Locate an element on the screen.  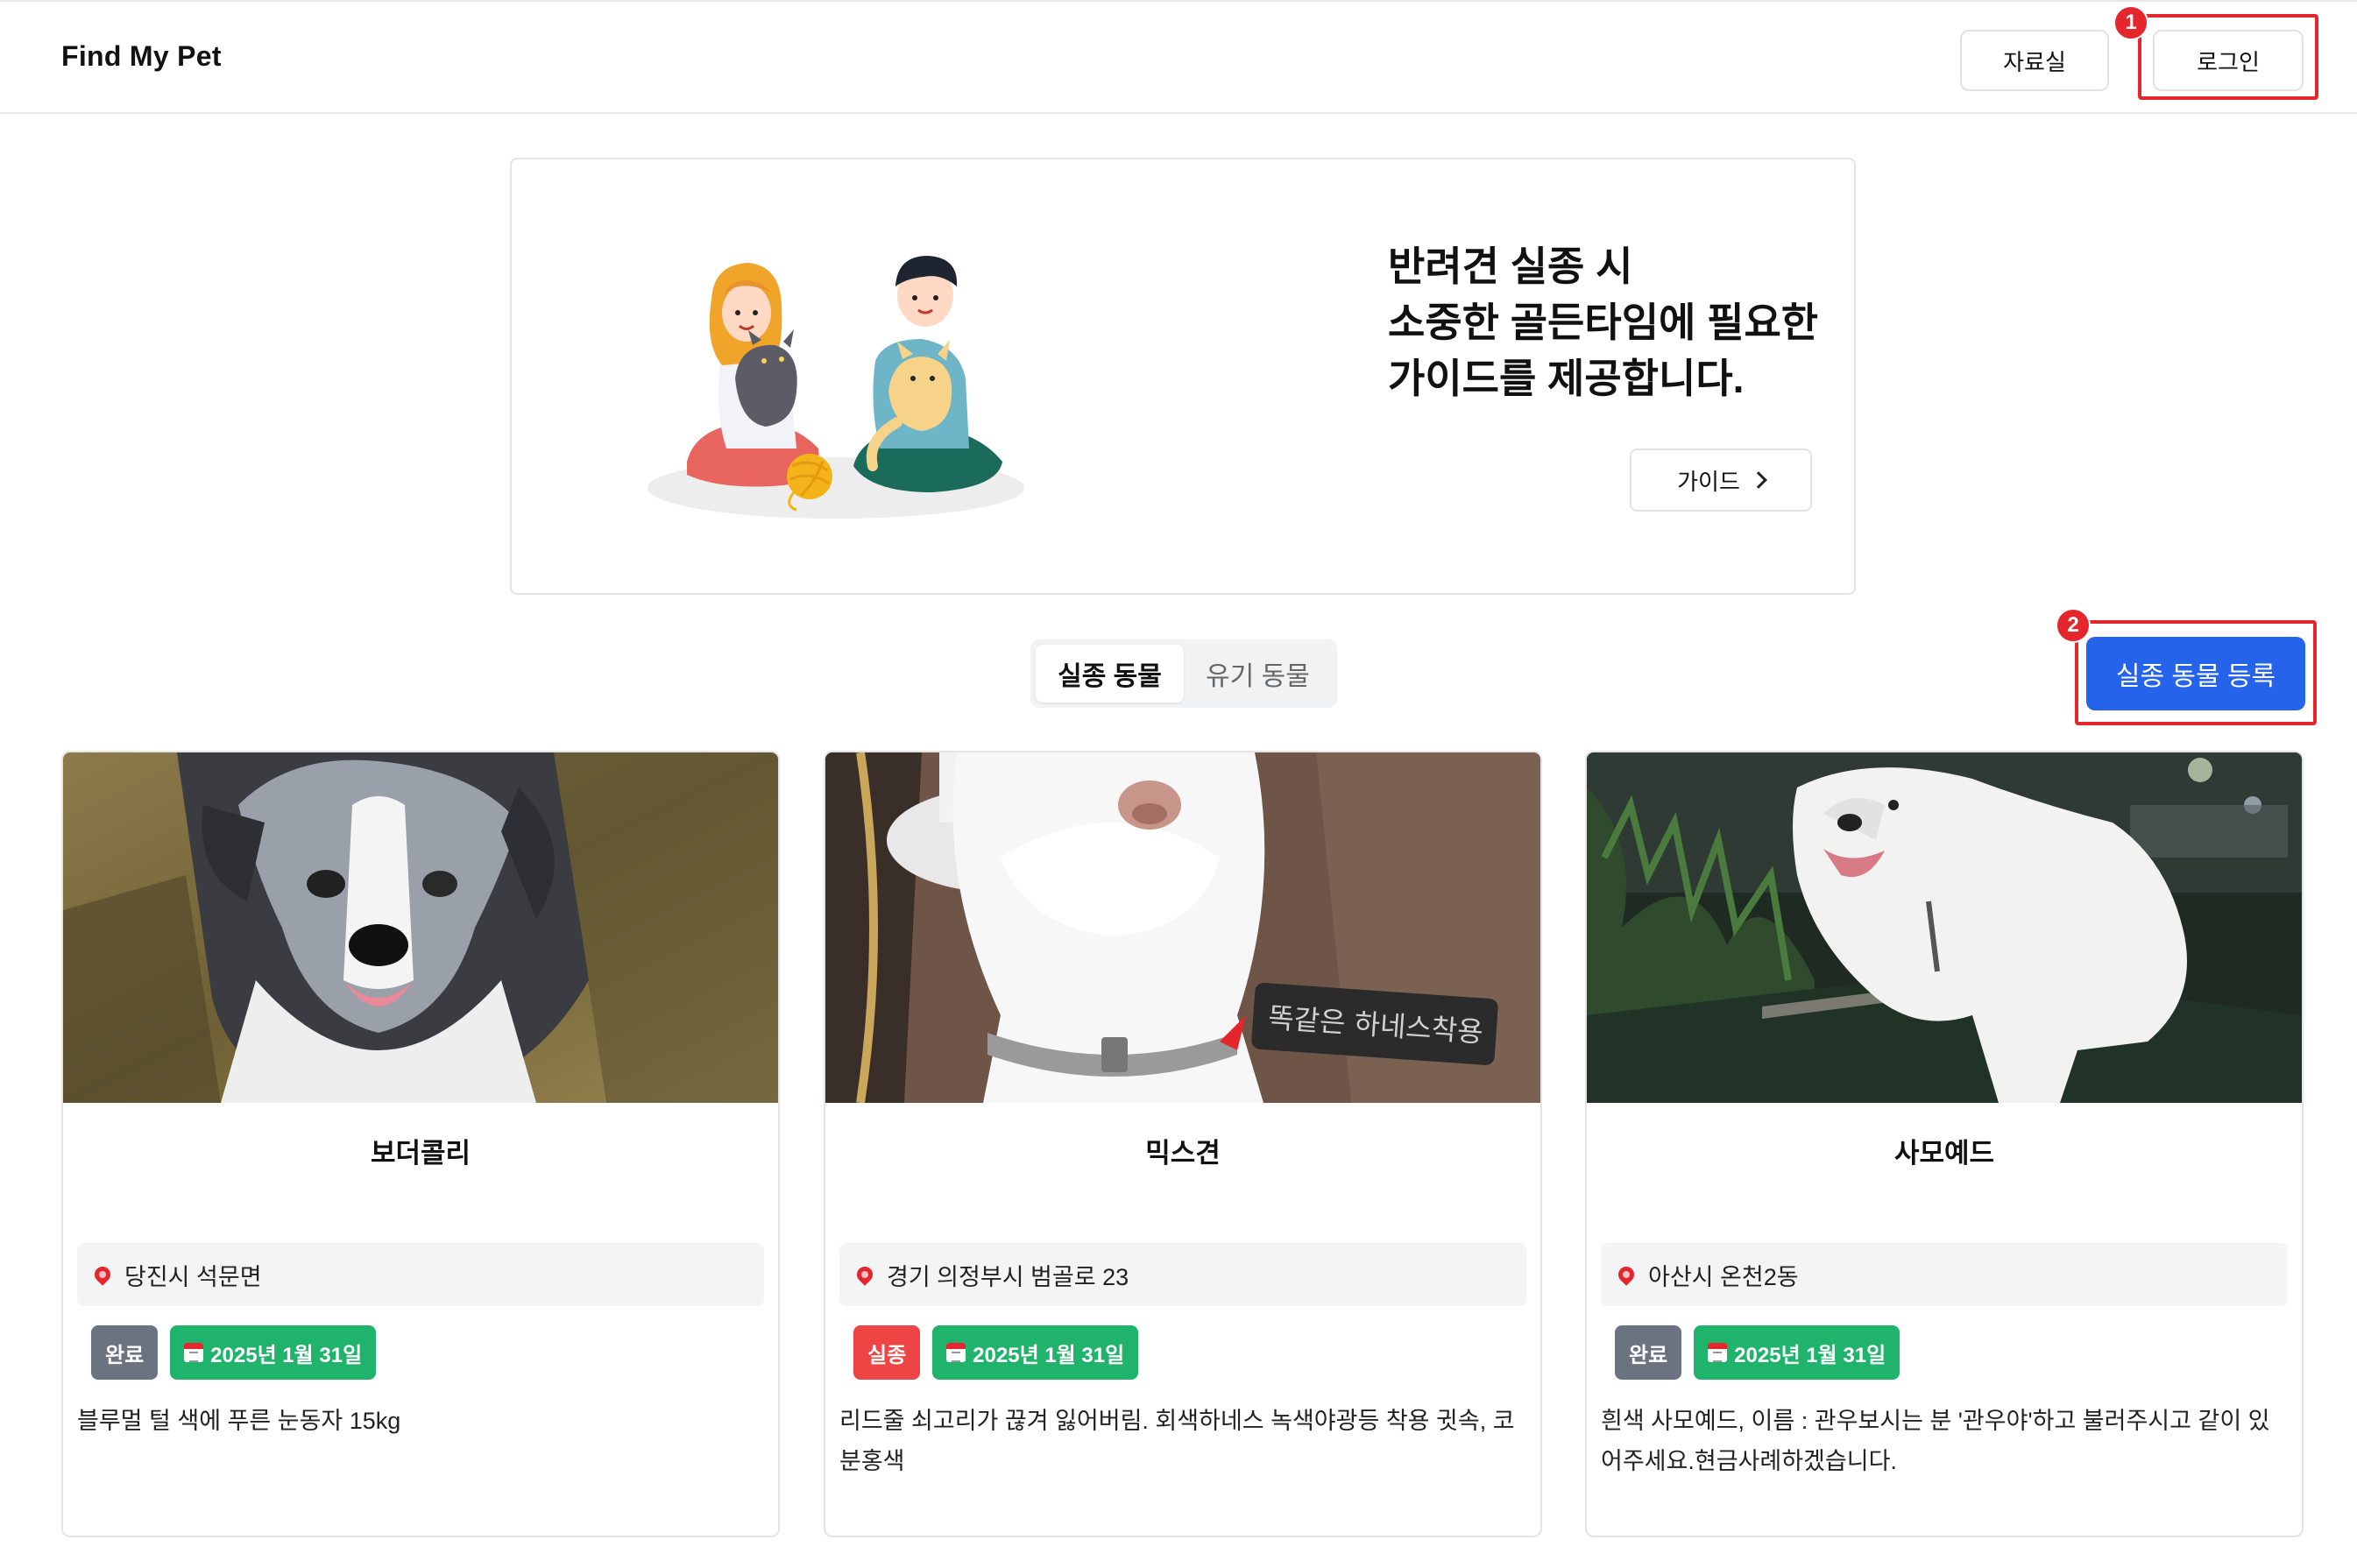
banner-title-line: 반려견 실종 시 is located at coordinates (1510, 266).